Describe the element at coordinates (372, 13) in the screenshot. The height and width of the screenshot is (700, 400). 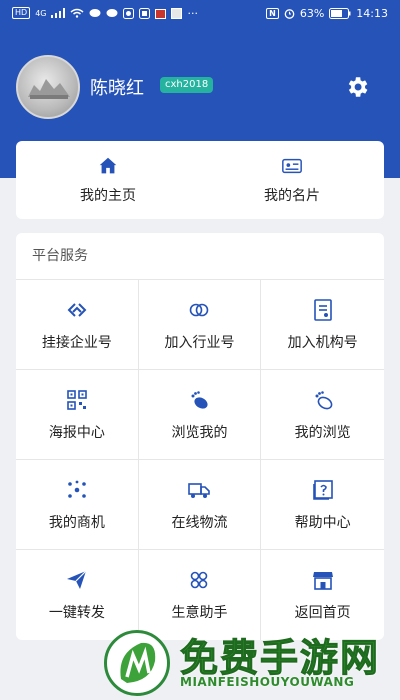
I see `clock-time: 14:13` at that location.